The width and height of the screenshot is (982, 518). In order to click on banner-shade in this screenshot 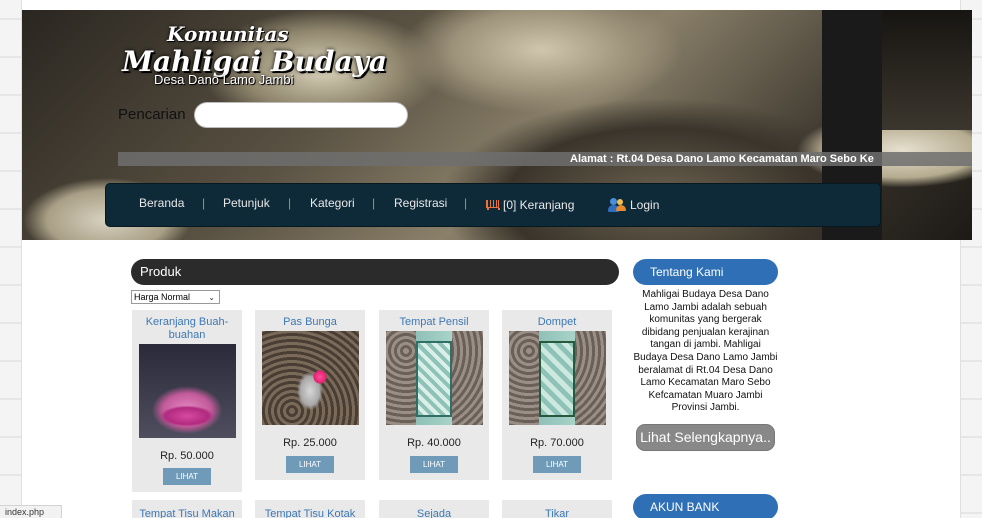, I will do `click(927, 70)`.